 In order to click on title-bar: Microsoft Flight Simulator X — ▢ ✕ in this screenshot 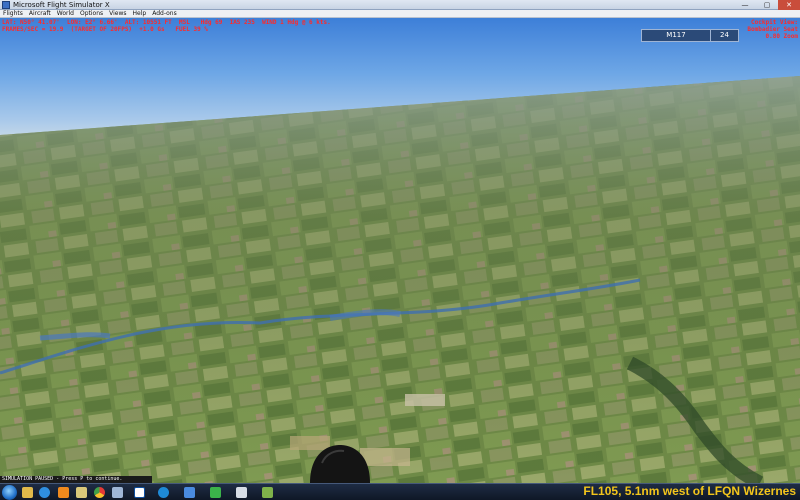, I will do `click(400, 5)`.